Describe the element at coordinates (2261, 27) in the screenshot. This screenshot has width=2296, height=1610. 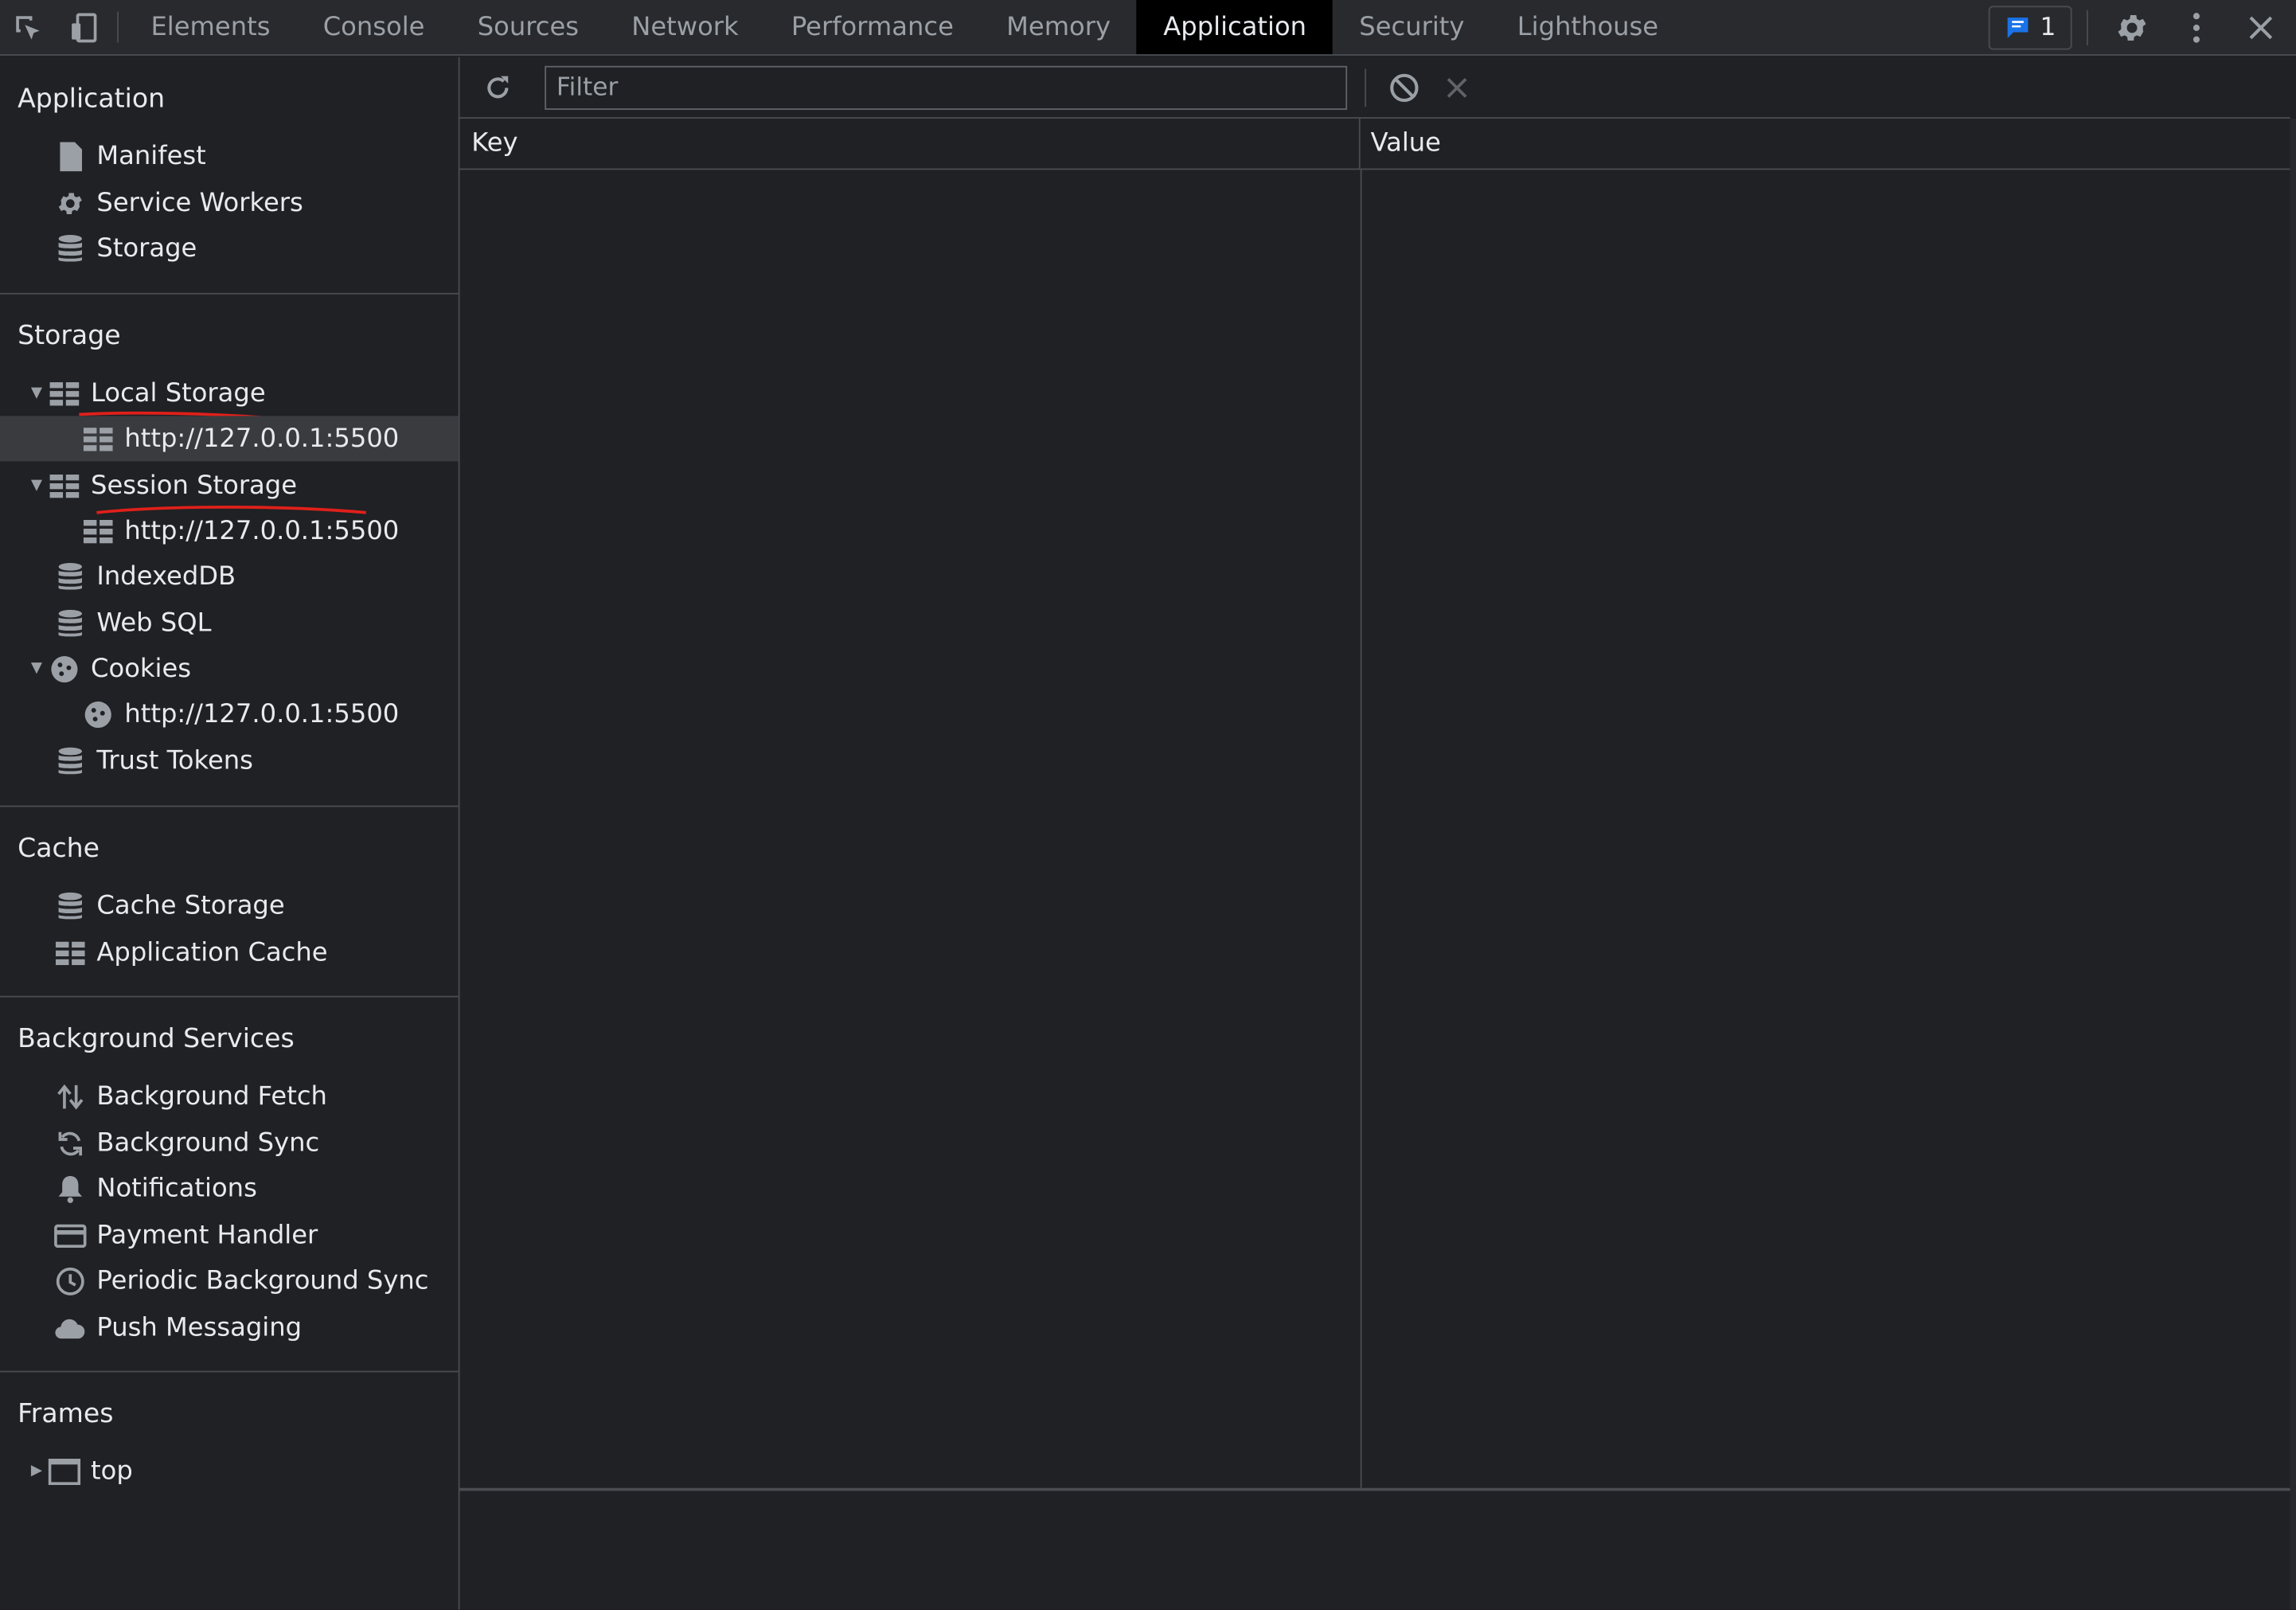
I see `close-icon` at that location.